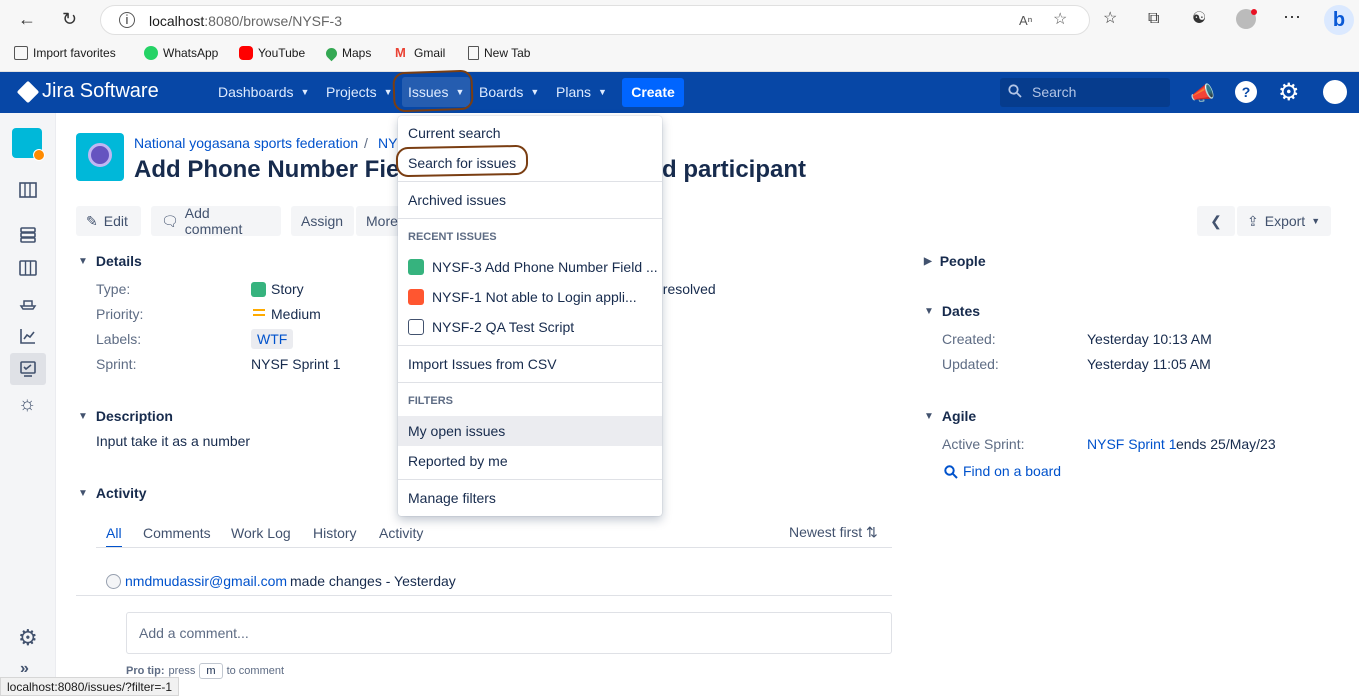  Describe the element at coordinates (1153, 19) in the screenshot. I see `collections-icon: ⧉` at that location.